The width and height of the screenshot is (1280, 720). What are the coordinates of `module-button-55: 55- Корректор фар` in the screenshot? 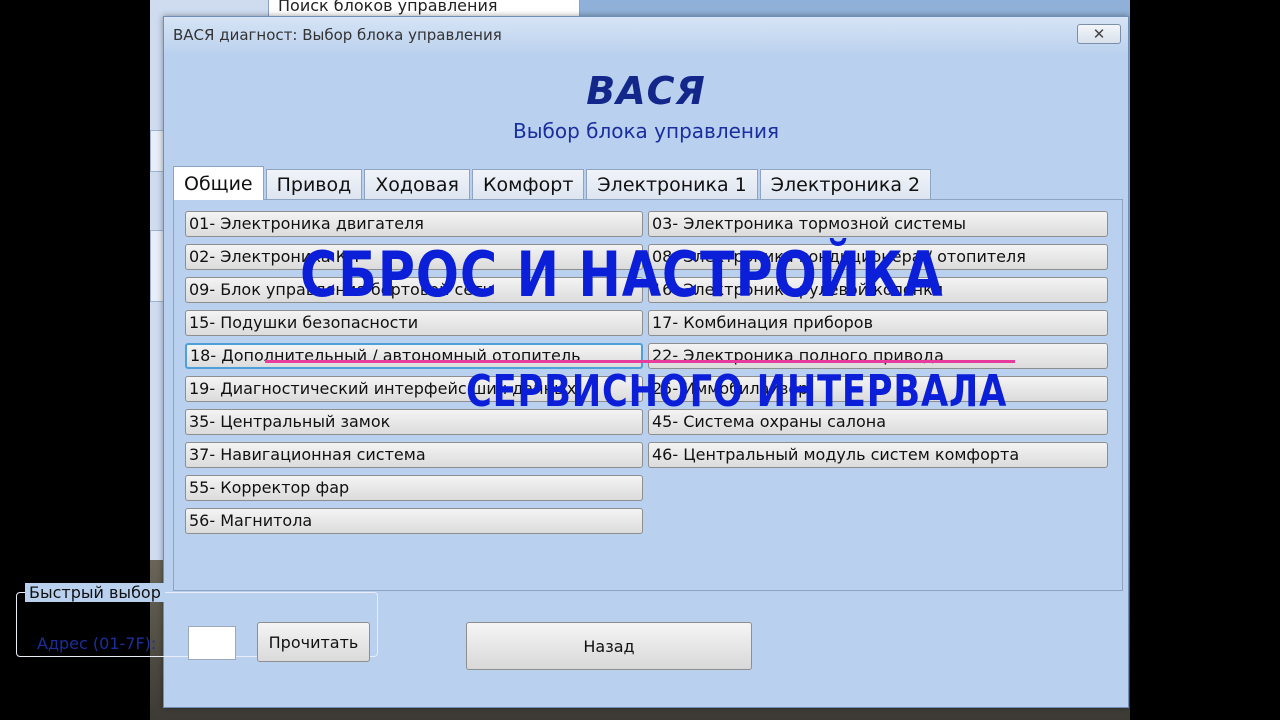 It's located at (414, 488).